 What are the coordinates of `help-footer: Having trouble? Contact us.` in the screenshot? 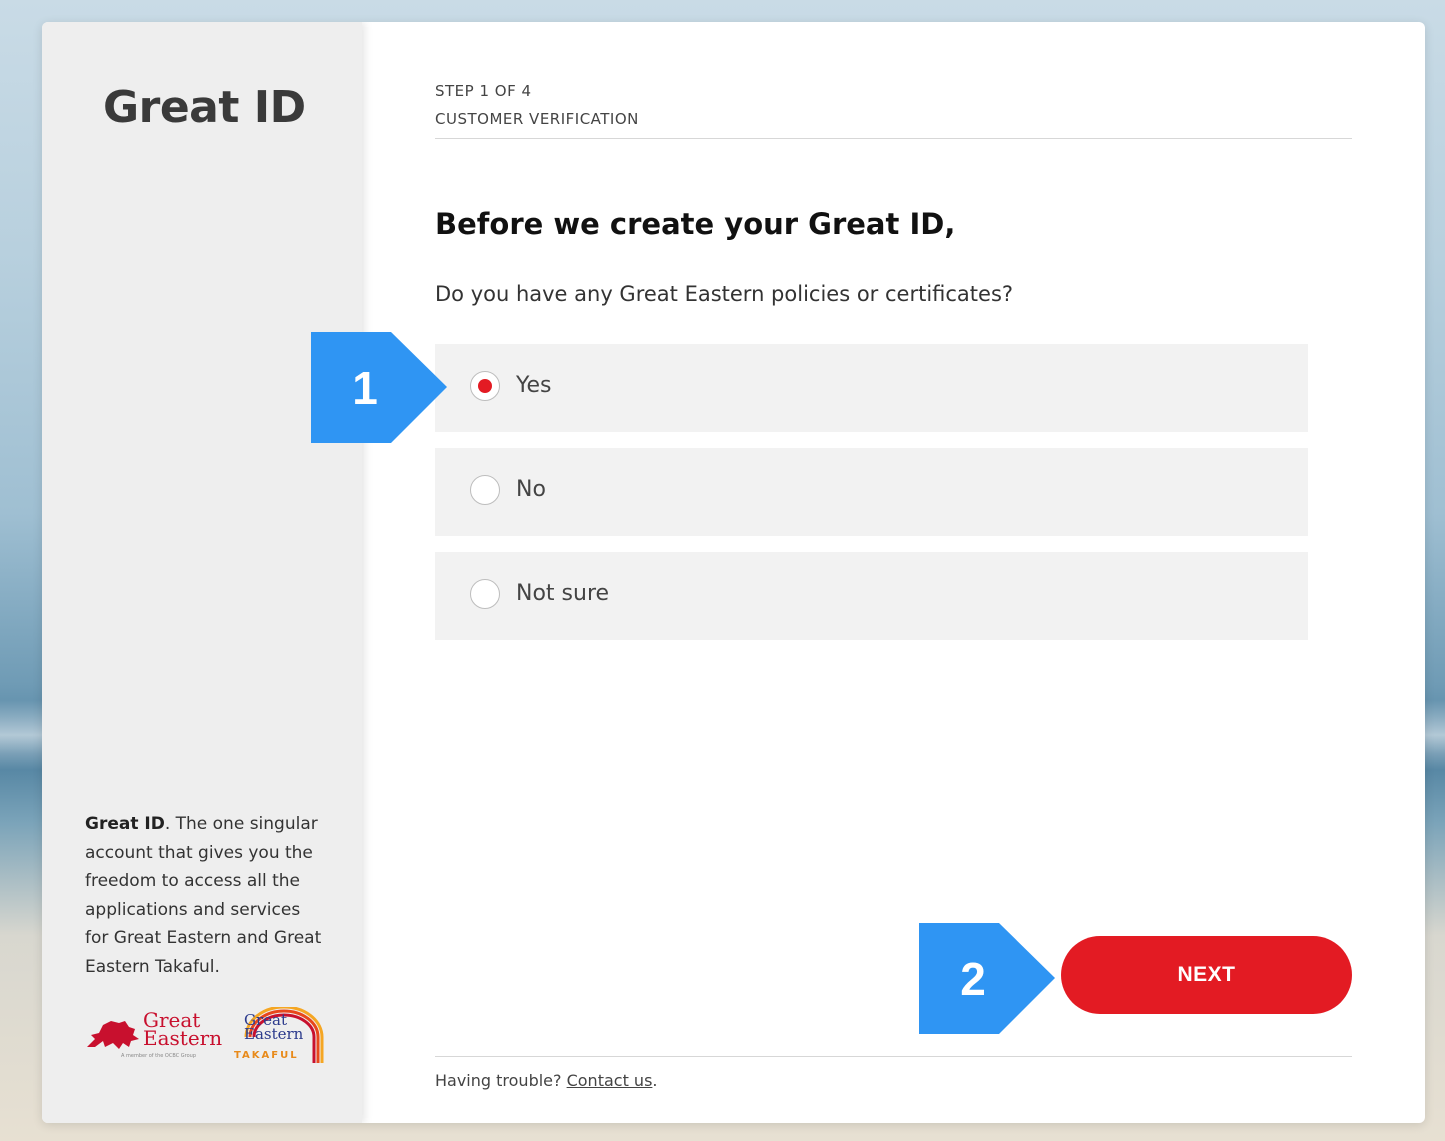 It's located at (546, 1080).